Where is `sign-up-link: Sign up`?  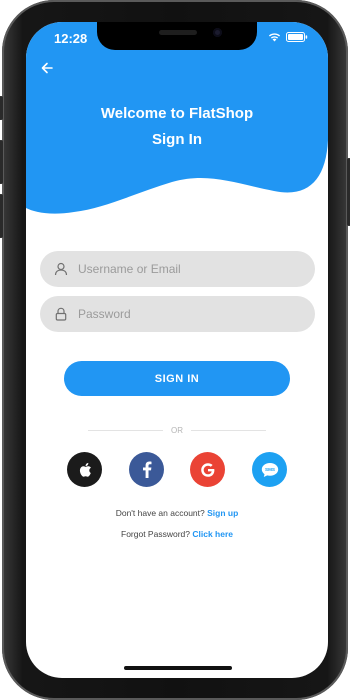
sign-up-link: Sign up is located at coordinates (222, 513).